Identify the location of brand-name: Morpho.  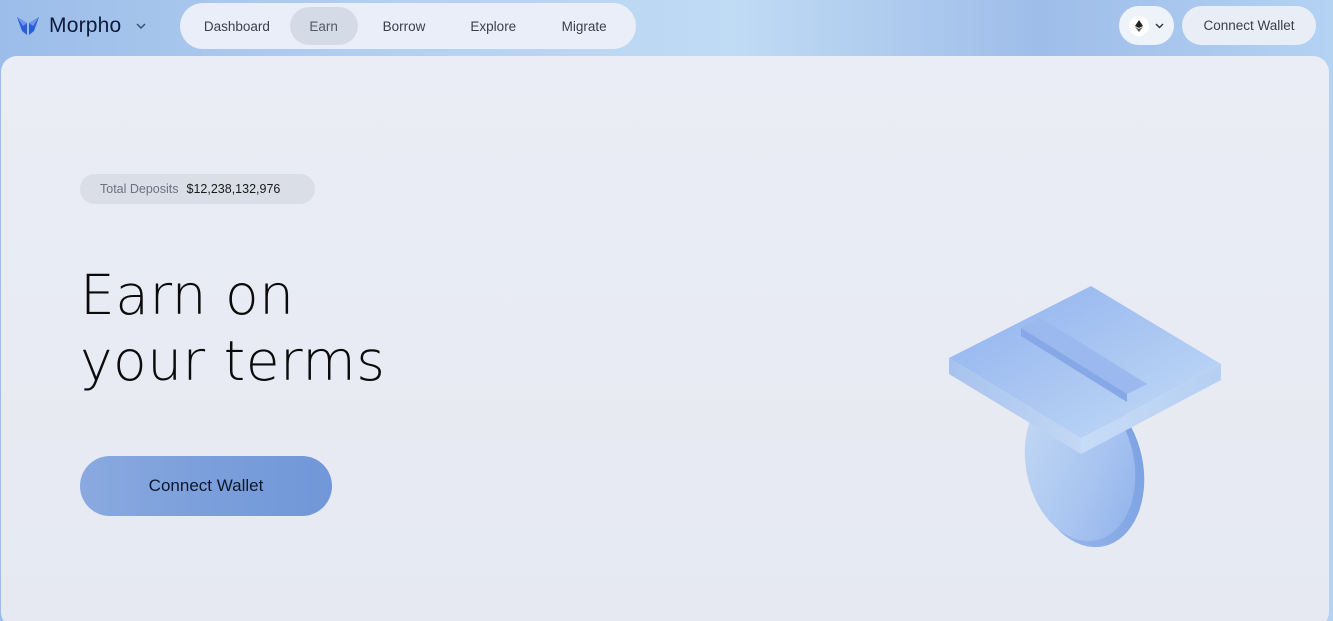
(85, 25).